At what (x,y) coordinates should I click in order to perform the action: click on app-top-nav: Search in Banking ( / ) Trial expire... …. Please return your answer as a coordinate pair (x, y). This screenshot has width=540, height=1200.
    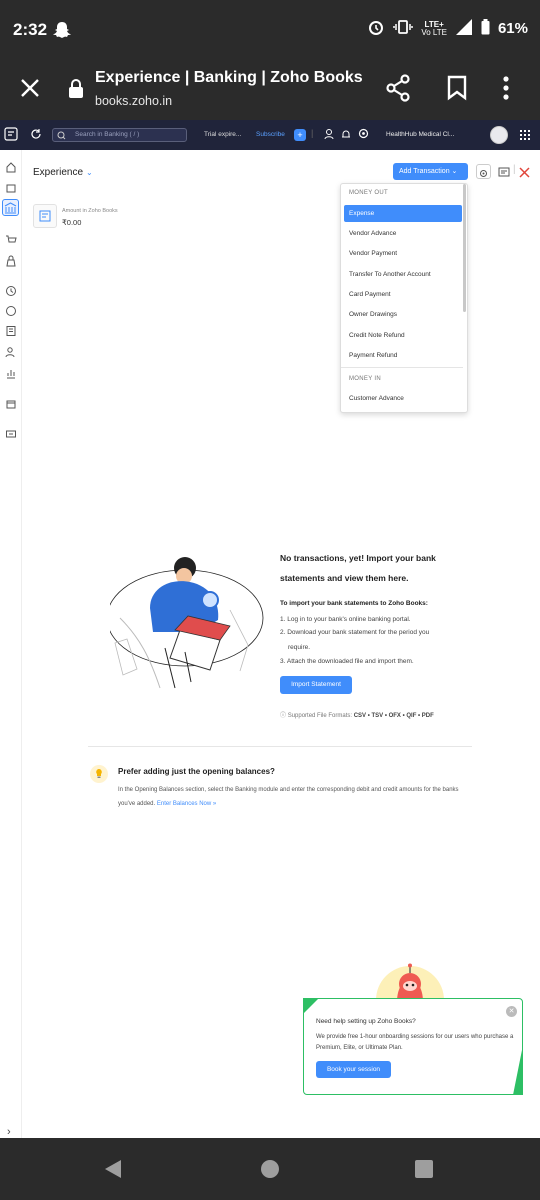
    Looking at the image, I should click on (270, 135).